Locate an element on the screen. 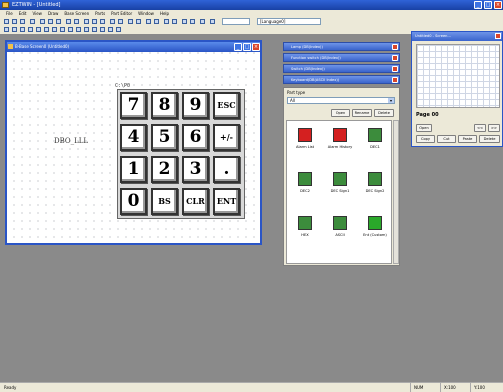 Image resolution: width=503 pixels, height=392 pixels. rectangle-tool-icon is located at coordinates (38, 29).